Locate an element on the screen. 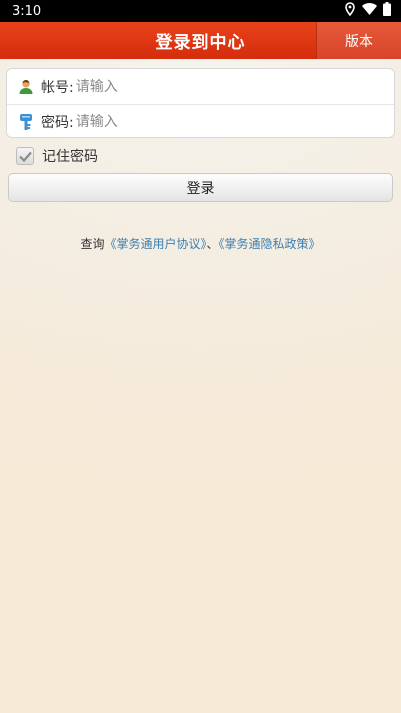 The height and width of the screenshot is (713, 401). remember-label: 记住密码 is located at coordinates (70, 157).